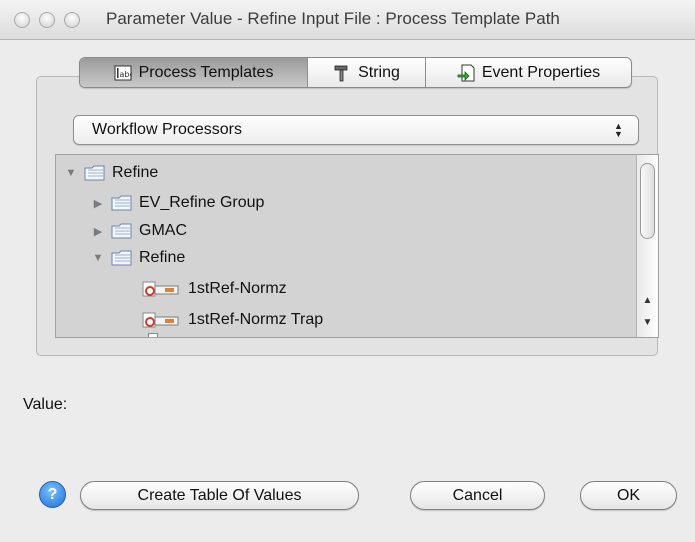 This screenshot has height=542, width=695. Describe the element at coordinates (647, 201) in the screenshot. I see `scroll-thumb` at that location.